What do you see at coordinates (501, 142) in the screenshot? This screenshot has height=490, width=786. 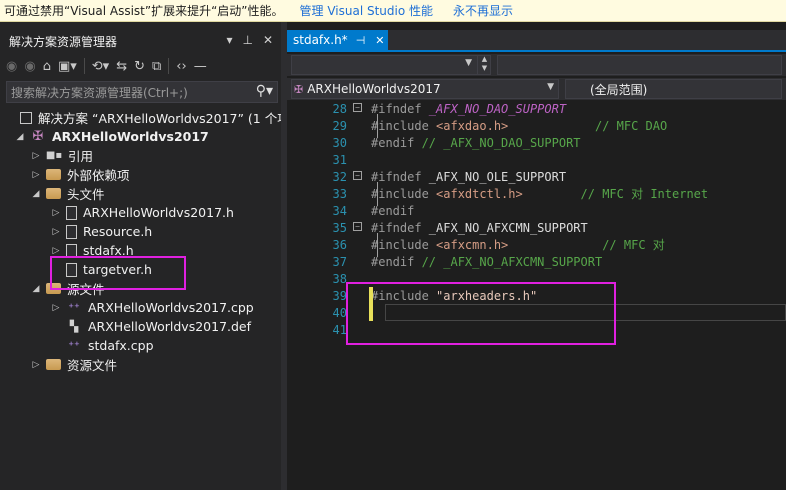 I see `code-comment: // _AFX_NO_DAO_SUPPORT` at bounding box center [501, 142].